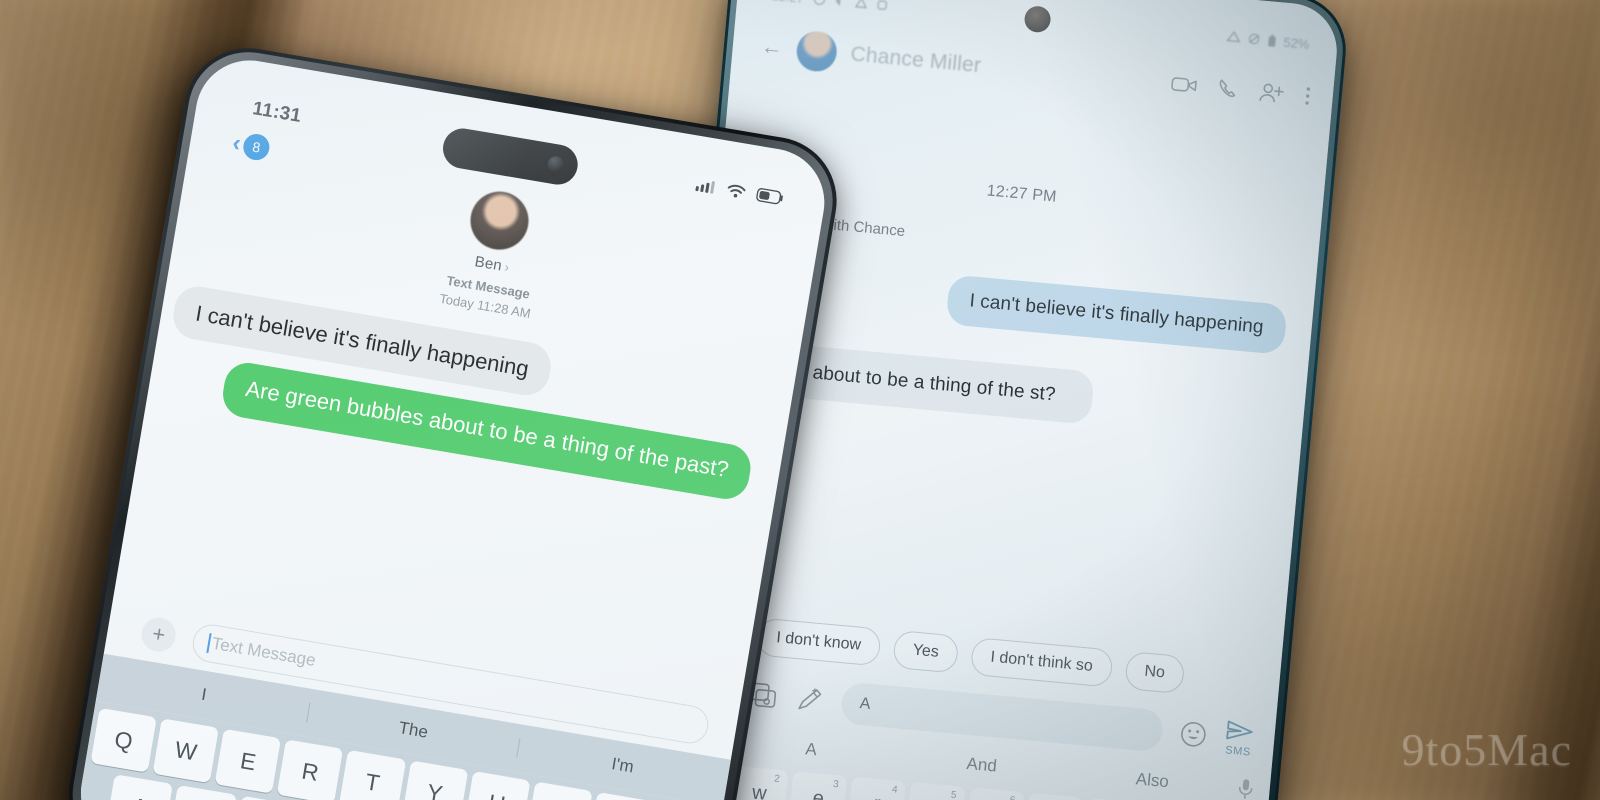 The height and width of the screenshot is (800, 1600). Describe the element at coordinates (559, 790) in the screenshot. I see `keyboard-key: I` at that location.